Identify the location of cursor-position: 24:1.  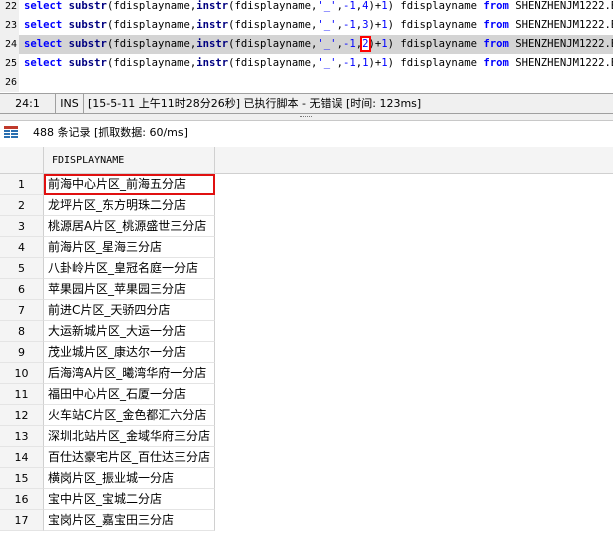
(28, 103).